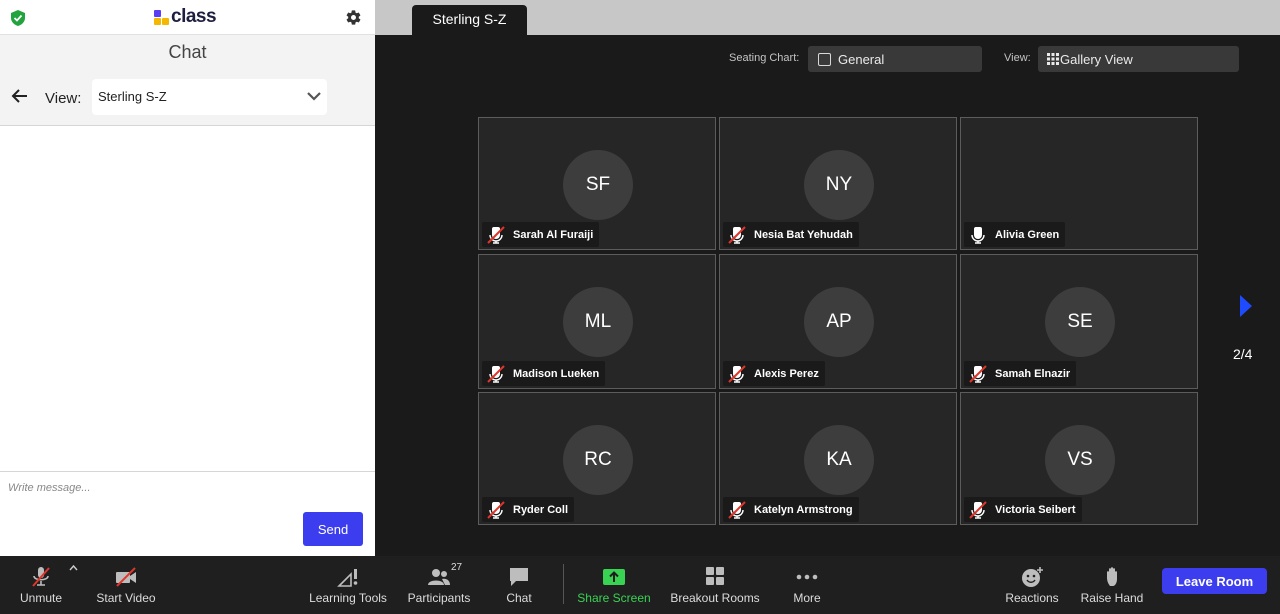  I want to click on share-screen-icon, so click(614, 577).